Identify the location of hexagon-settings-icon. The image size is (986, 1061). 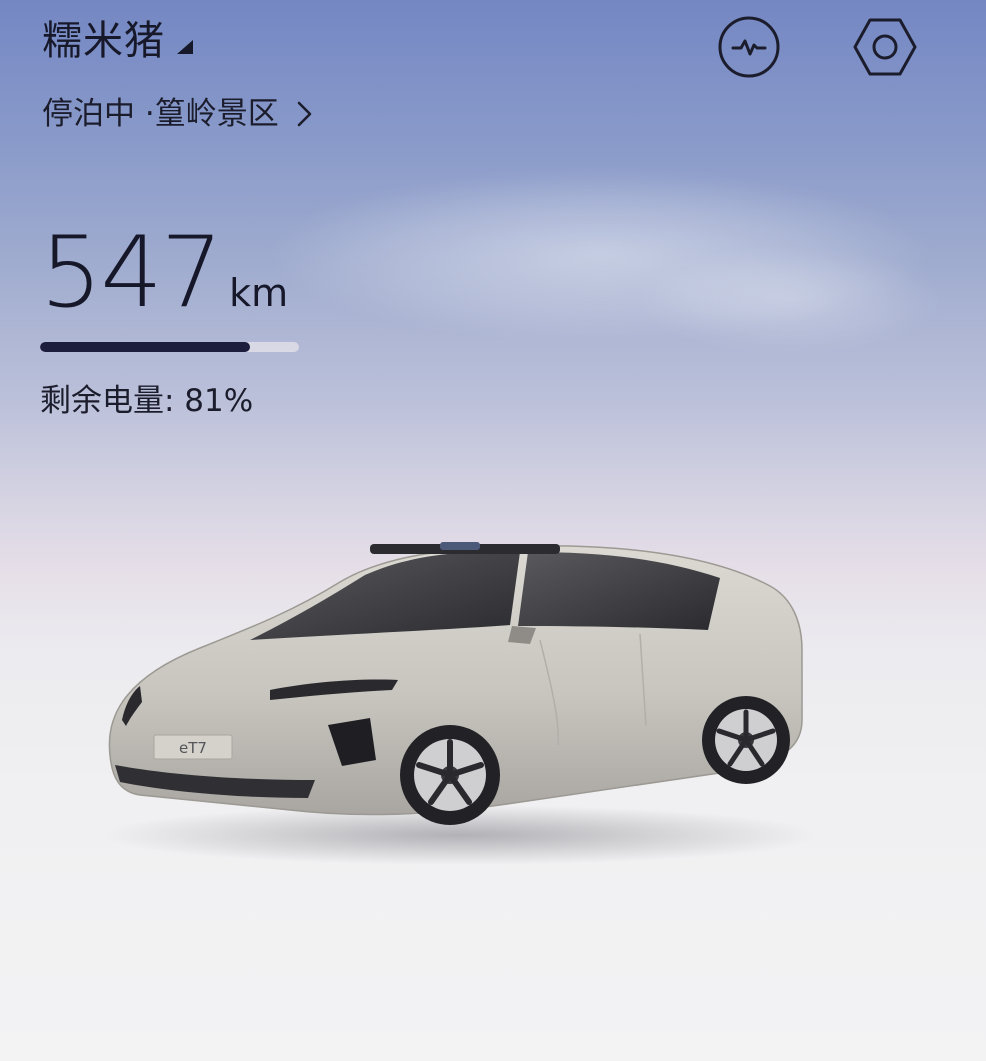
(885, 47).